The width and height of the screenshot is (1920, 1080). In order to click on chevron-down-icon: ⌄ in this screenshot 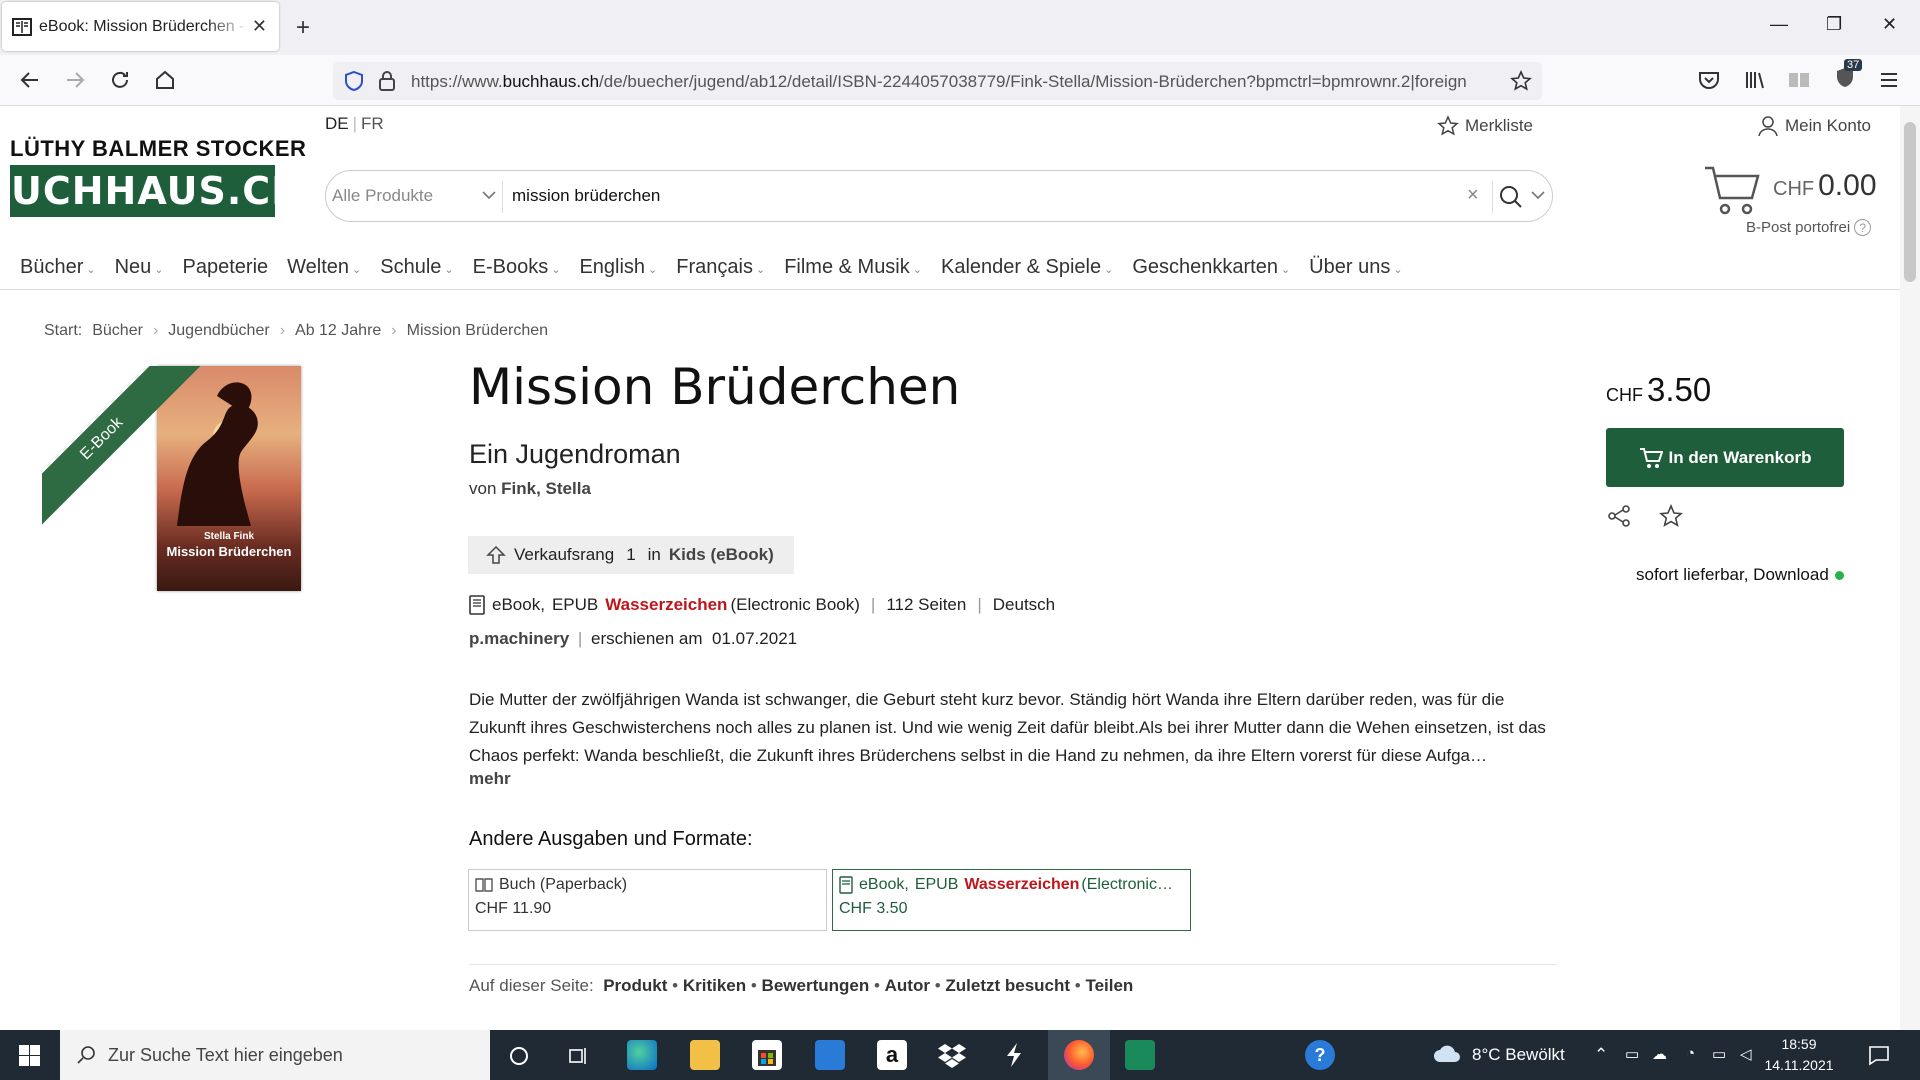, I will do `click(357, 270)`.